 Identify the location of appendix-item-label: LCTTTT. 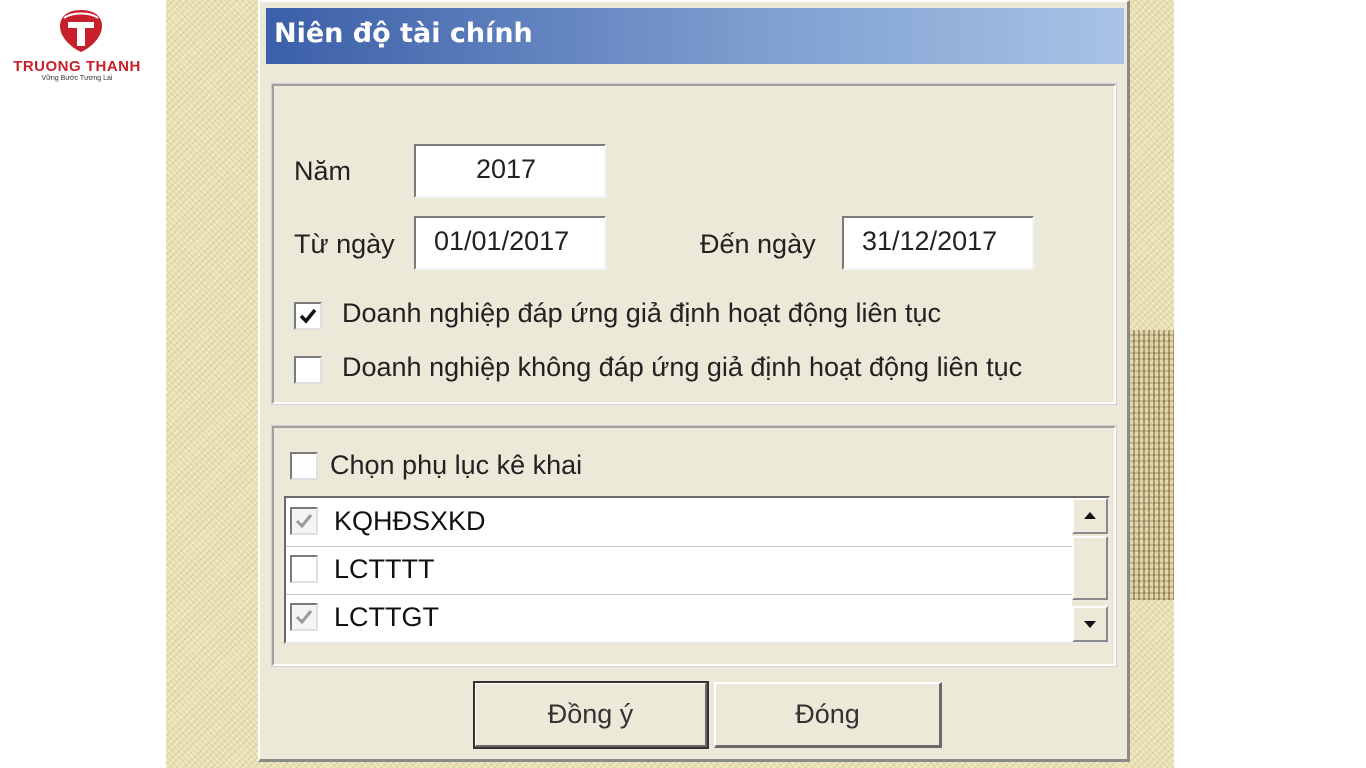
(384, 569).